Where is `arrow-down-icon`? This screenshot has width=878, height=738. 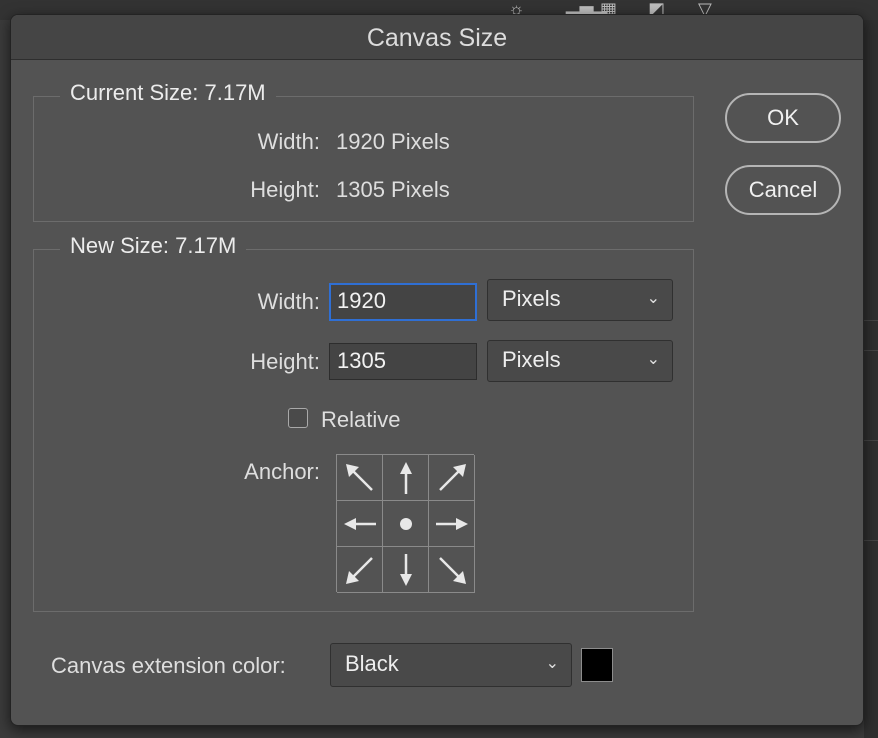 arrow-down-icon is located at coordinates (405, 569).